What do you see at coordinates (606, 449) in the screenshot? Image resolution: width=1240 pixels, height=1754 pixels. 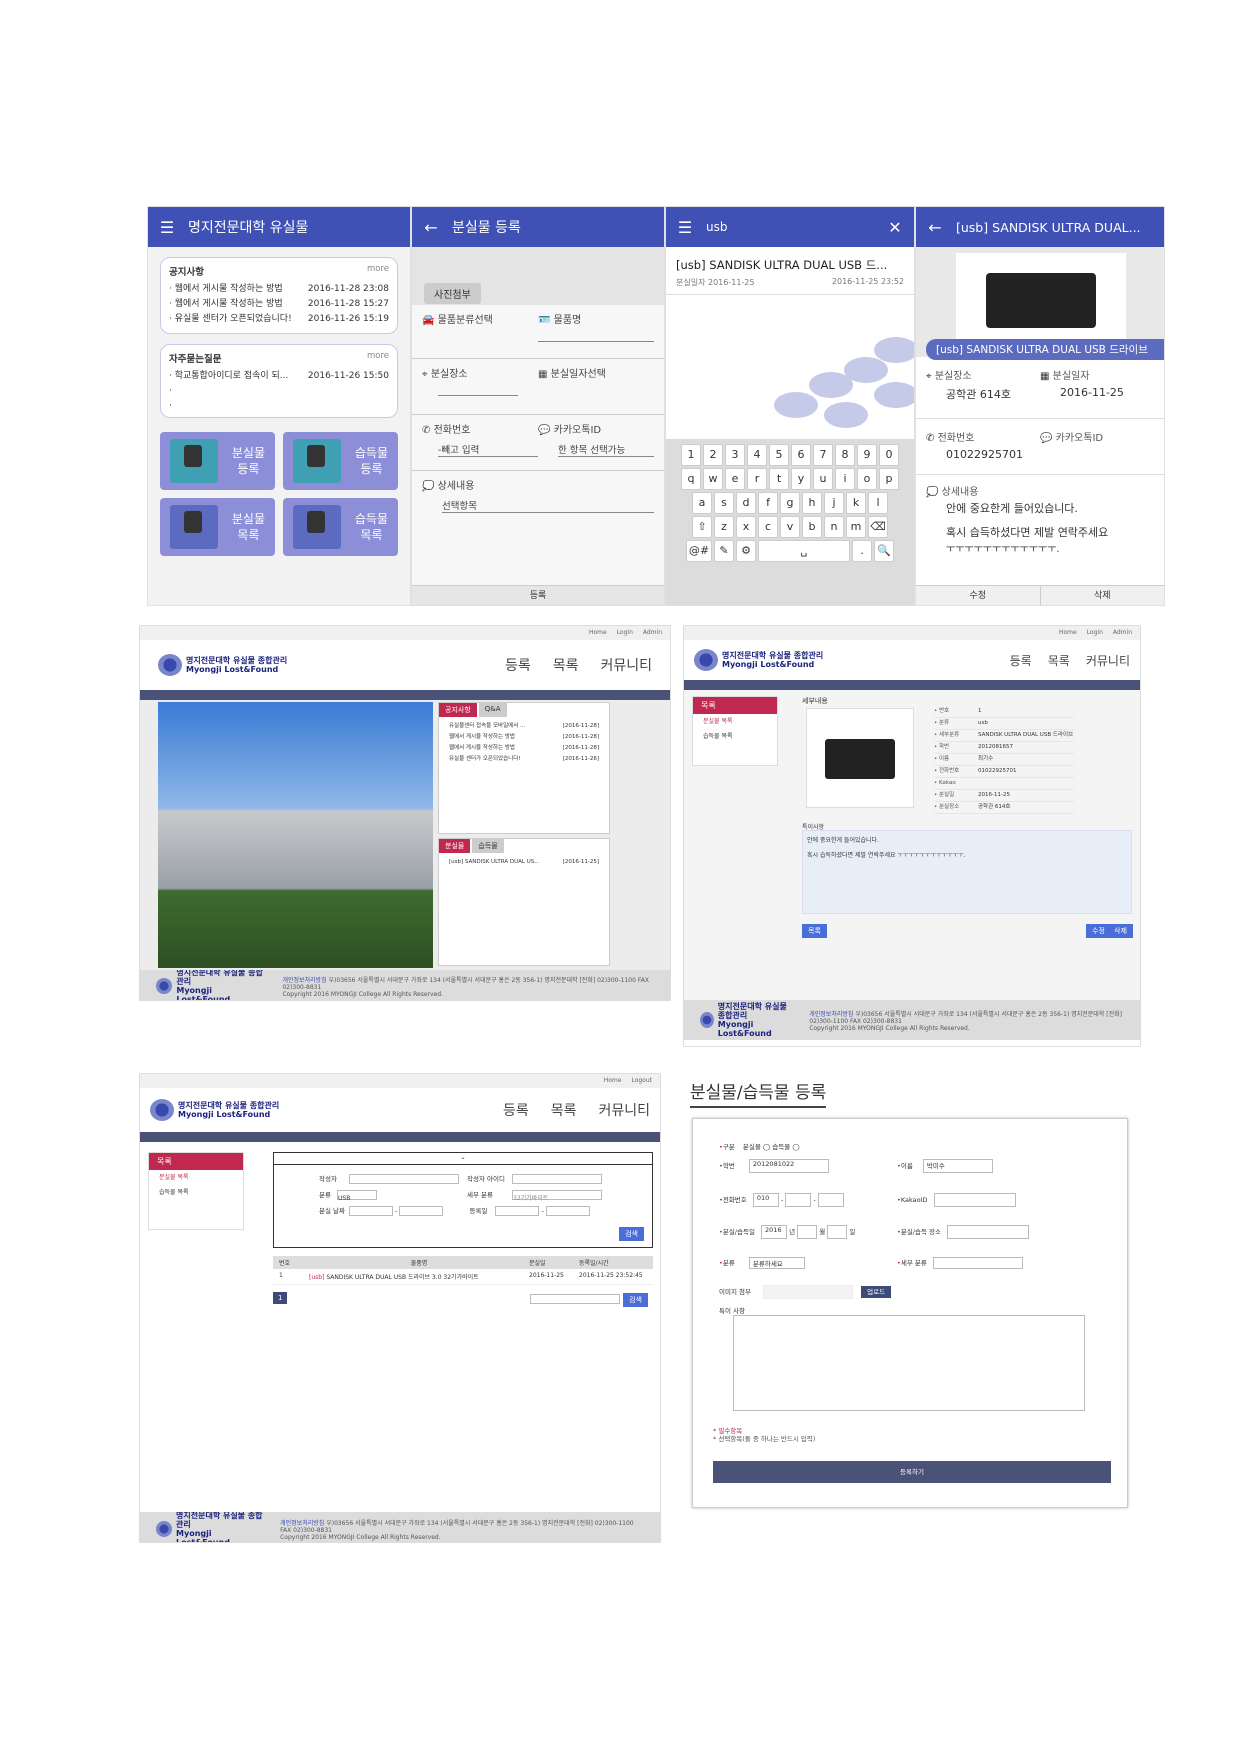 I see `kakao-input: 한 항목 선택가능` at bounding box center [606, 449].